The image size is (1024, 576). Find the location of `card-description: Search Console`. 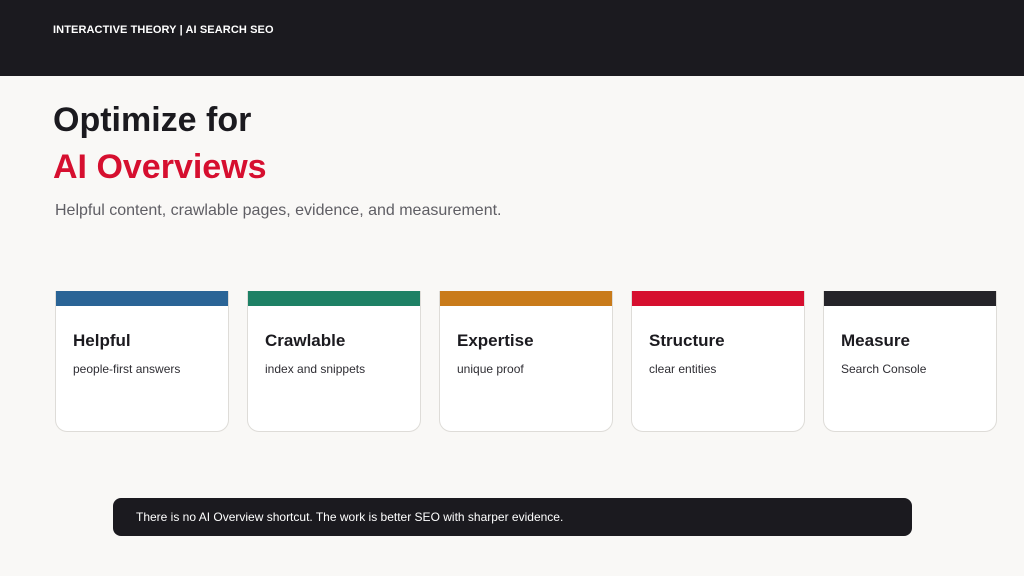

card-description: Search Console is located at coordinates (884, 369).